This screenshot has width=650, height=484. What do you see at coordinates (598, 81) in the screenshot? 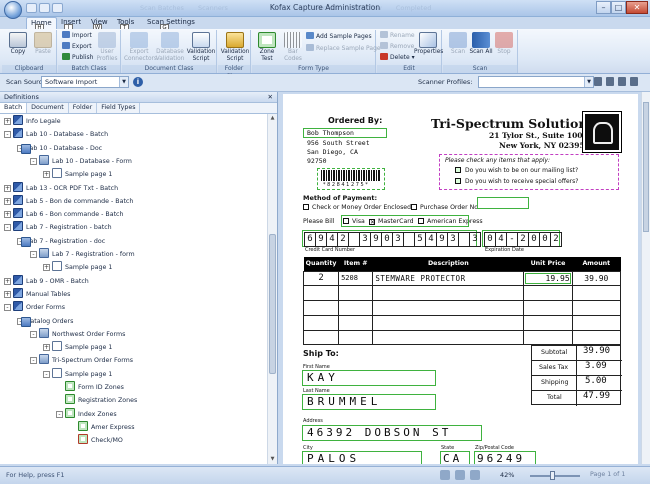
I see `save-profile-icon` at bounding box center [598, 81].